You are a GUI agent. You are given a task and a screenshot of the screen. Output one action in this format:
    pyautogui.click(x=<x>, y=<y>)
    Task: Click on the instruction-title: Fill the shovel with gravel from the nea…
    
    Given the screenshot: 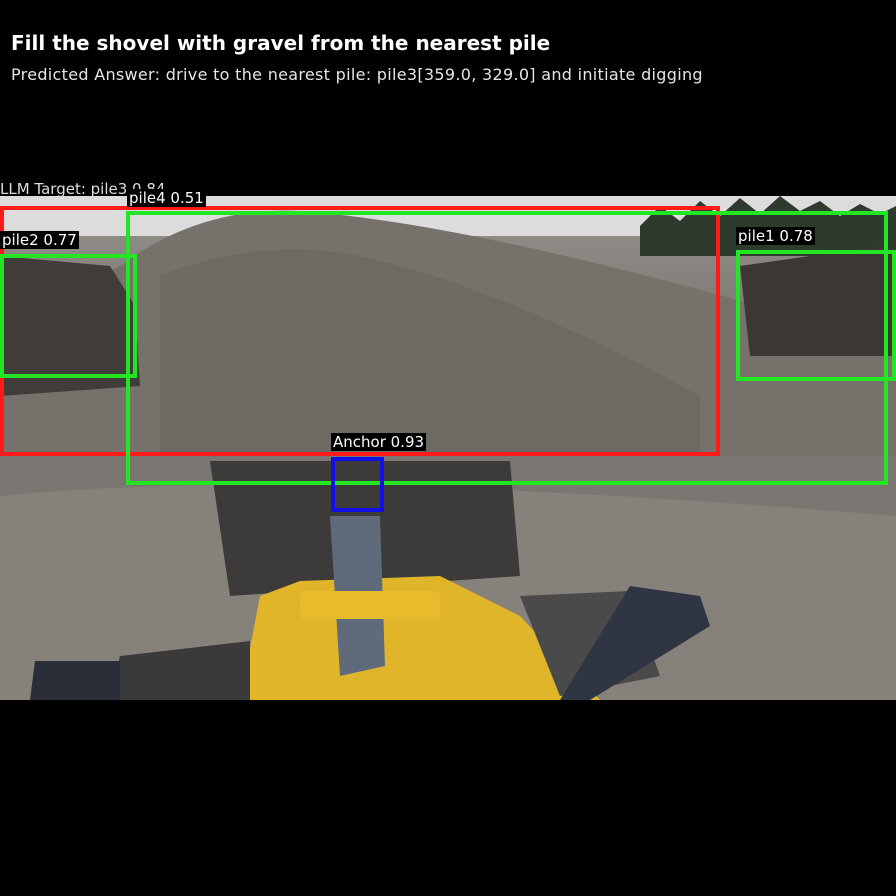 What is the action you would take?
    pyautogui.click(x=281, y=43)
    